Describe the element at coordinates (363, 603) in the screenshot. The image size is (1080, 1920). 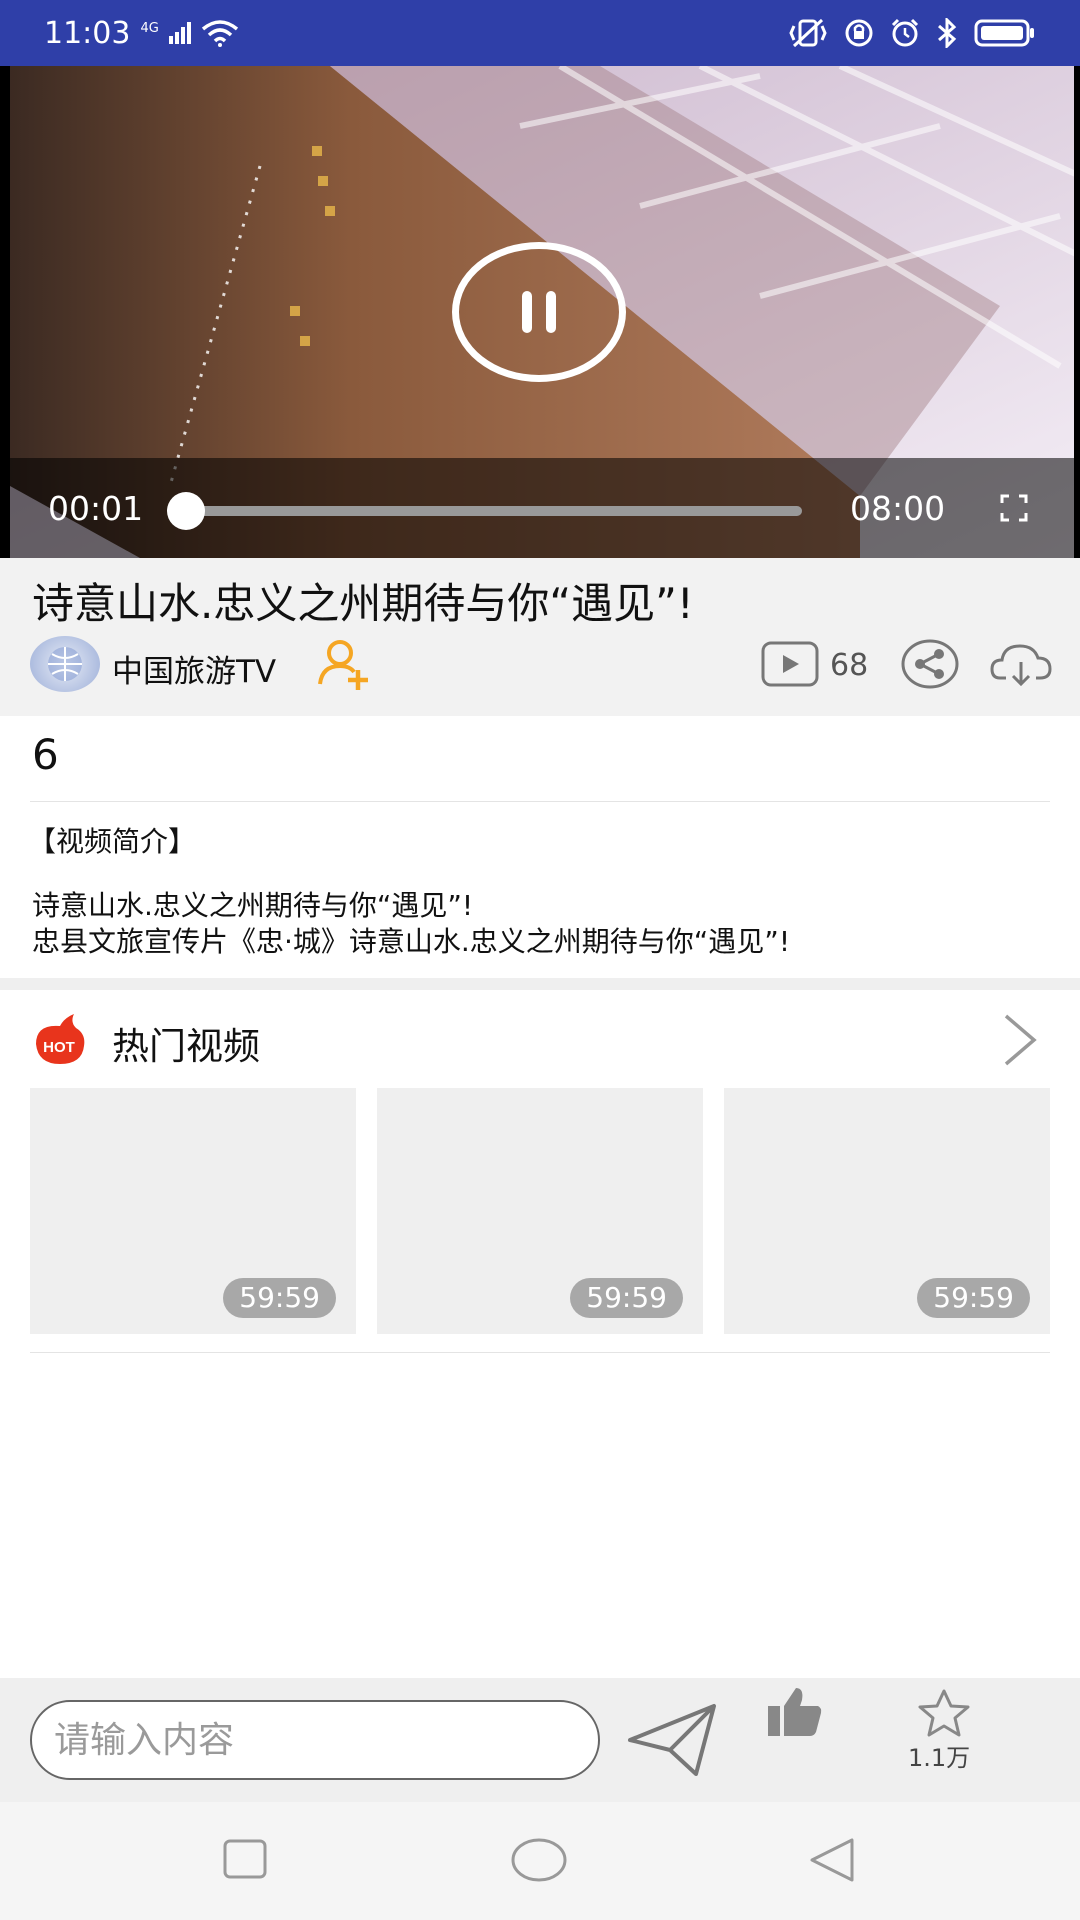
I see `video-title: 诗意山水.忠义之州期待与你“遇见”!` at that location.